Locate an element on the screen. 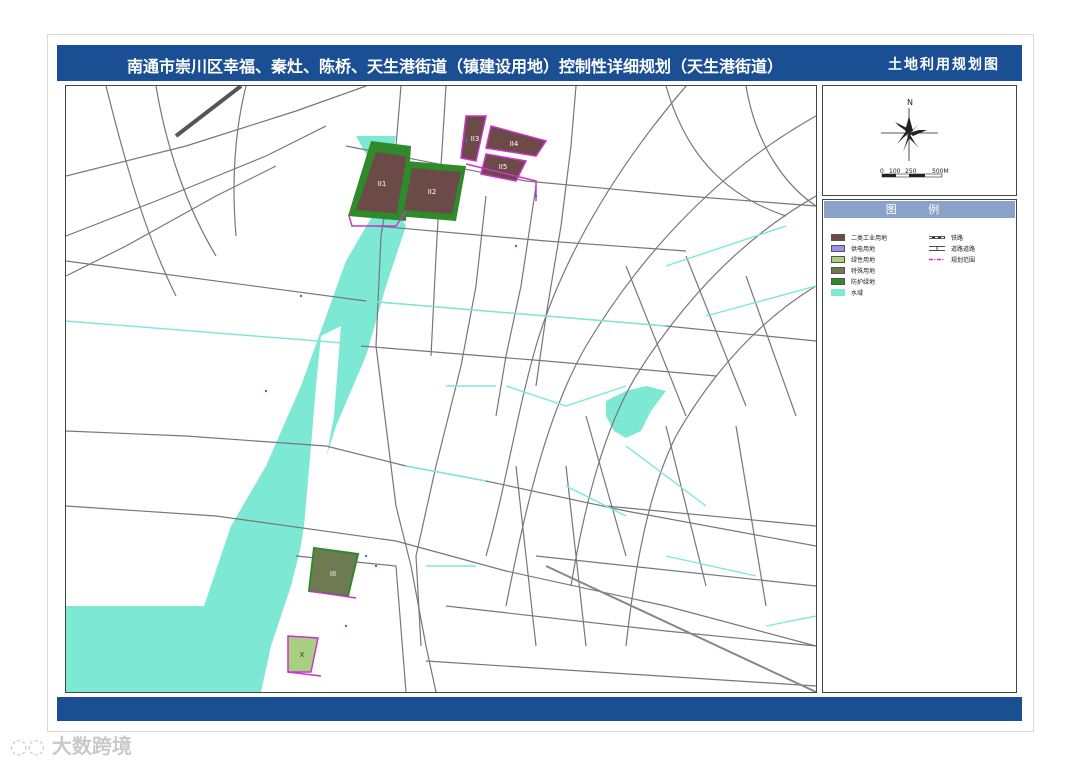 The width and height of the screenshot is (1080, 764). legend-title: 图 例 is located at coordinates (919, 209).